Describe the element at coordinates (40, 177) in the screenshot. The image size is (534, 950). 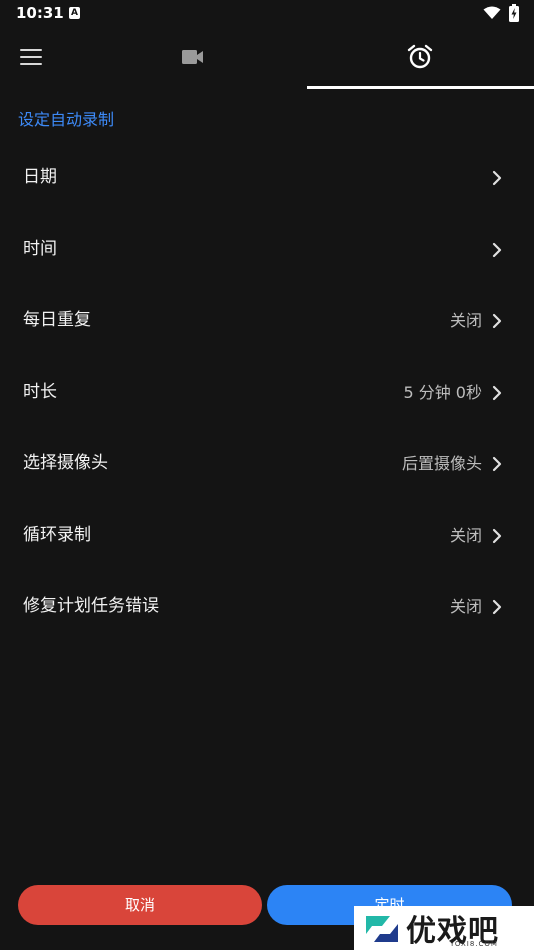
I see `setting-label: 日期` at that location.